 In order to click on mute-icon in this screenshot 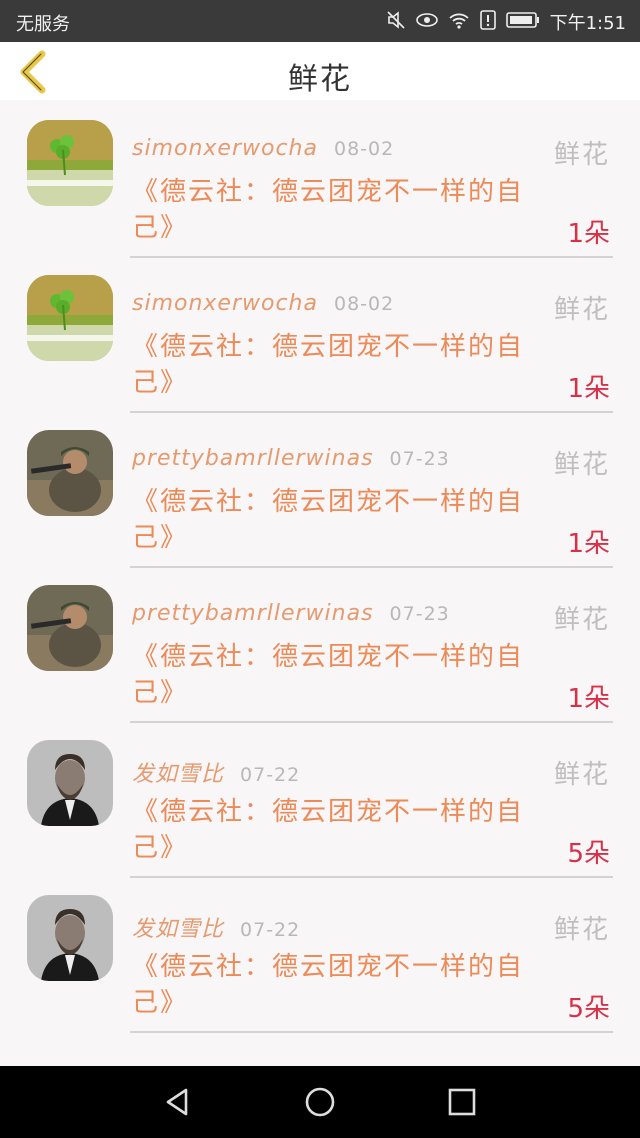, I will do `click(396, 22)`.